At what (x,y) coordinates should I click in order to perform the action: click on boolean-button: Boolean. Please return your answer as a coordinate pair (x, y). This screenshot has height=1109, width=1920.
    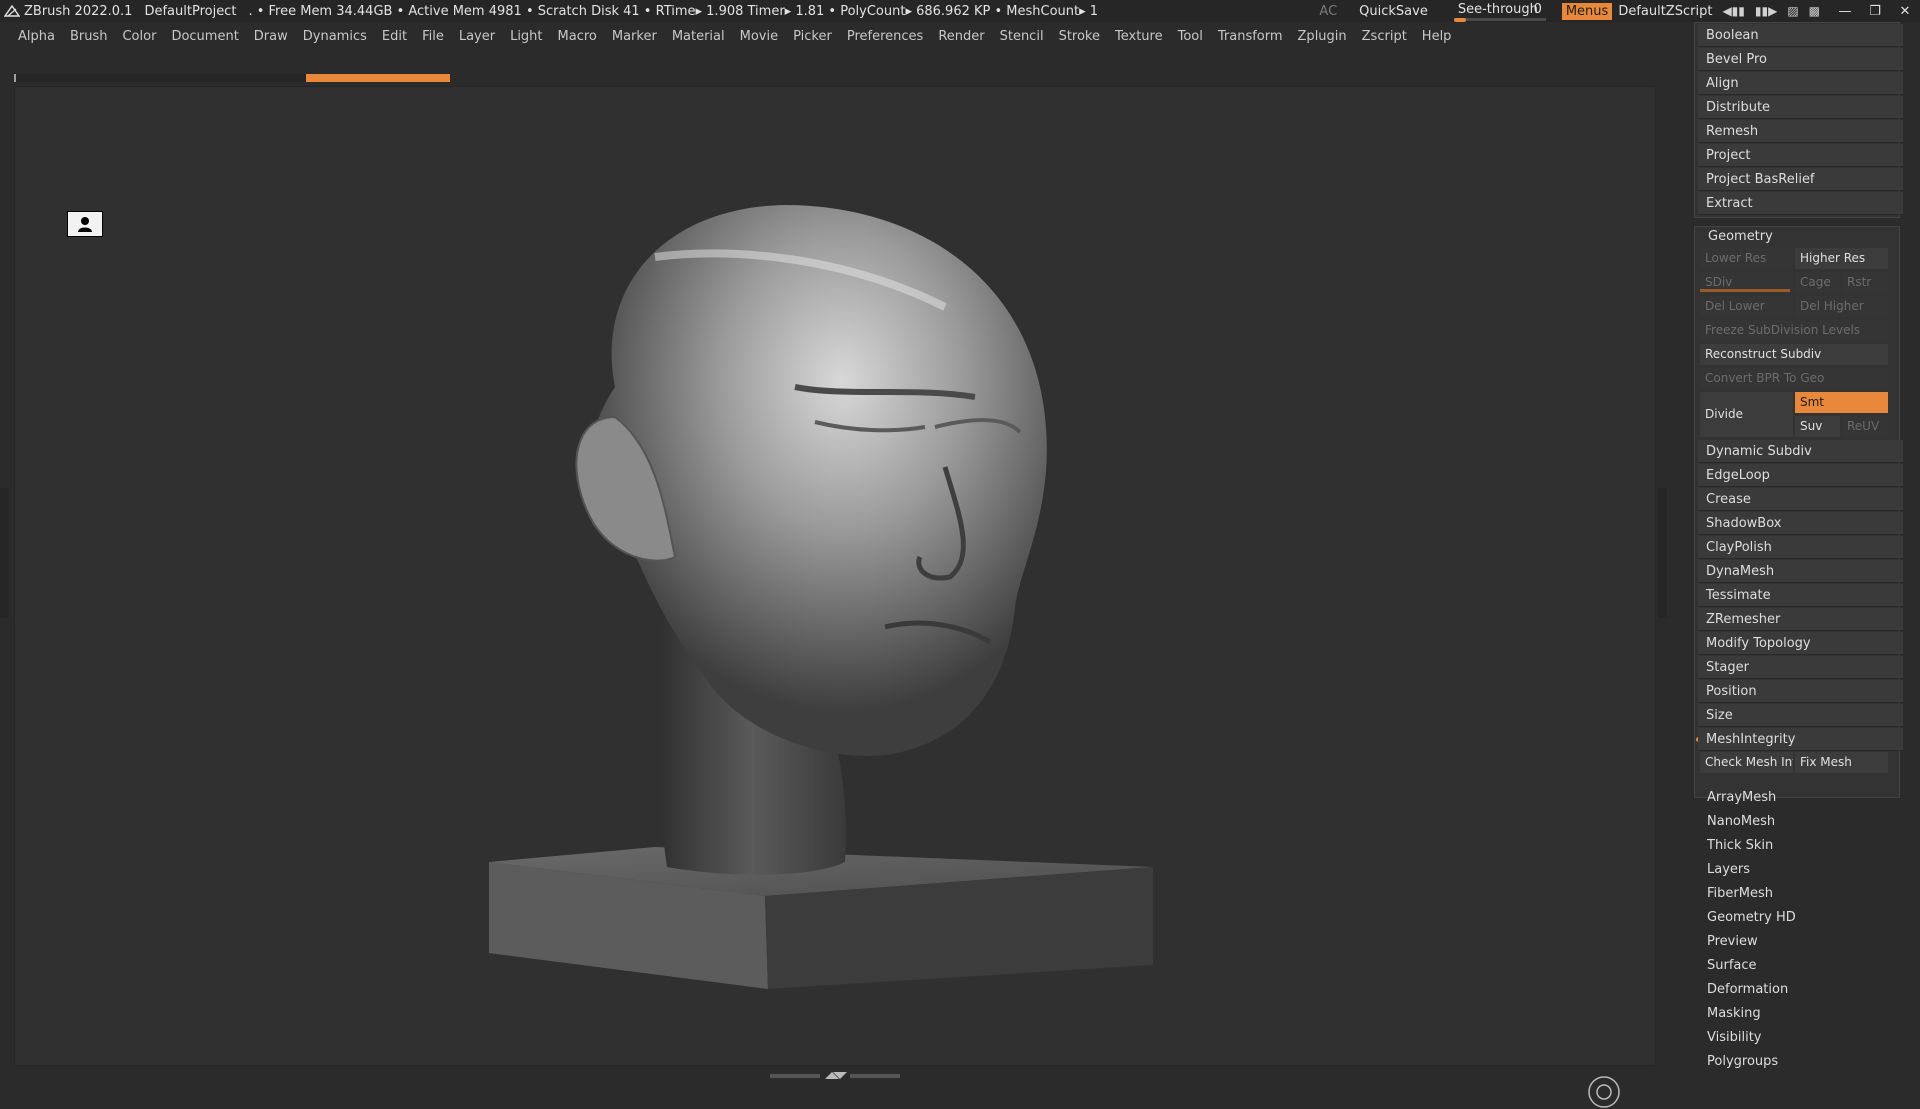
    Looking at the image, I should click on (1800, 35).